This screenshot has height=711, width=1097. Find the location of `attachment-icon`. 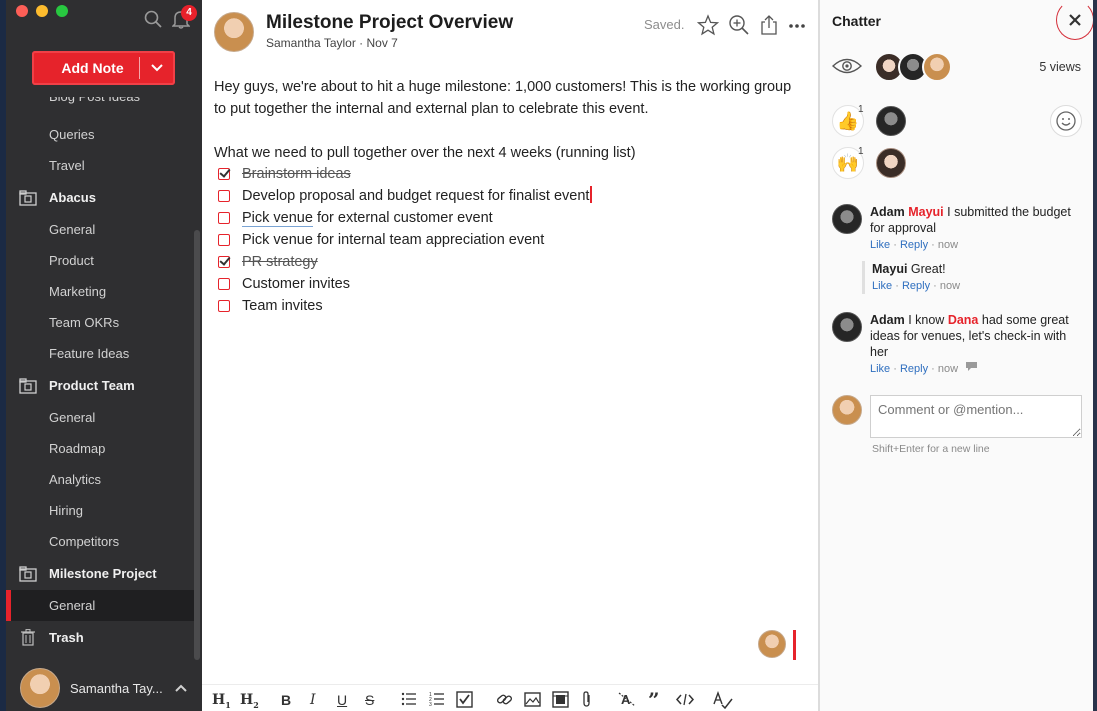

attachment-icon is located at coordinates (587, 700).